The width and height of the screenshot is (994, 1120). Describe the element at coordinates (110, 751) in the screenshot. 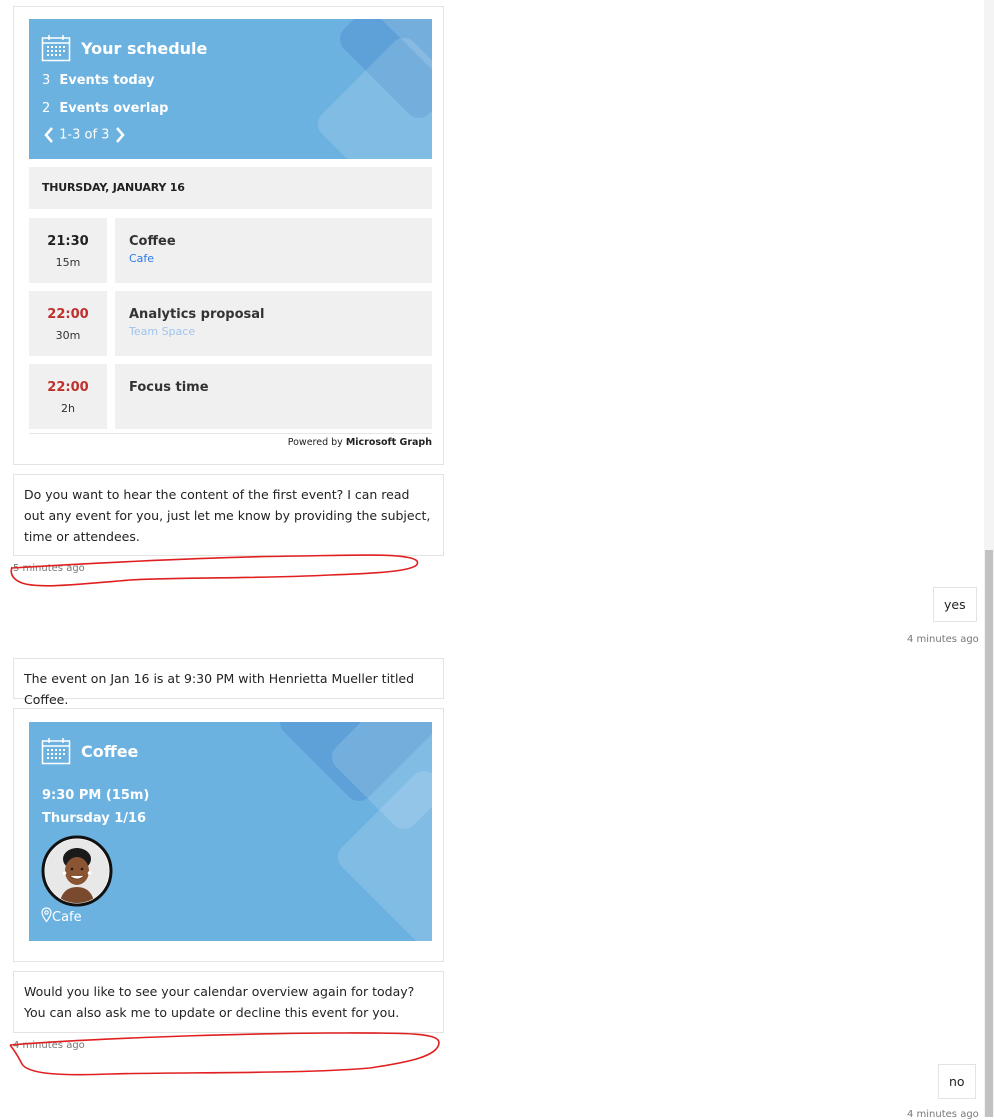

I see `event-title: Coffee` at that location.